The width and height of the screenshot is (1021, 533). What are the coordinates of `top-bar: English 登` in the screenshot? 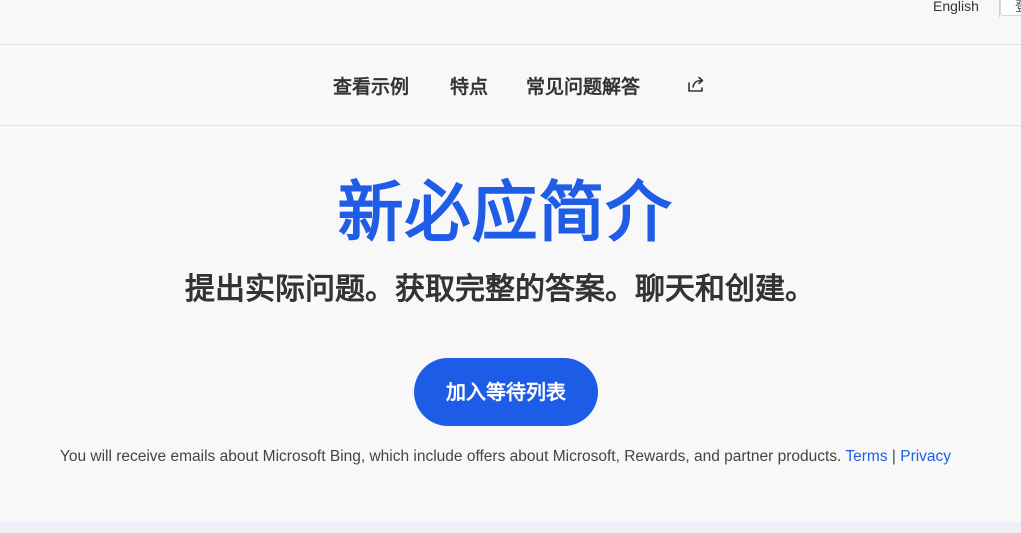 It's located at (510, 22).